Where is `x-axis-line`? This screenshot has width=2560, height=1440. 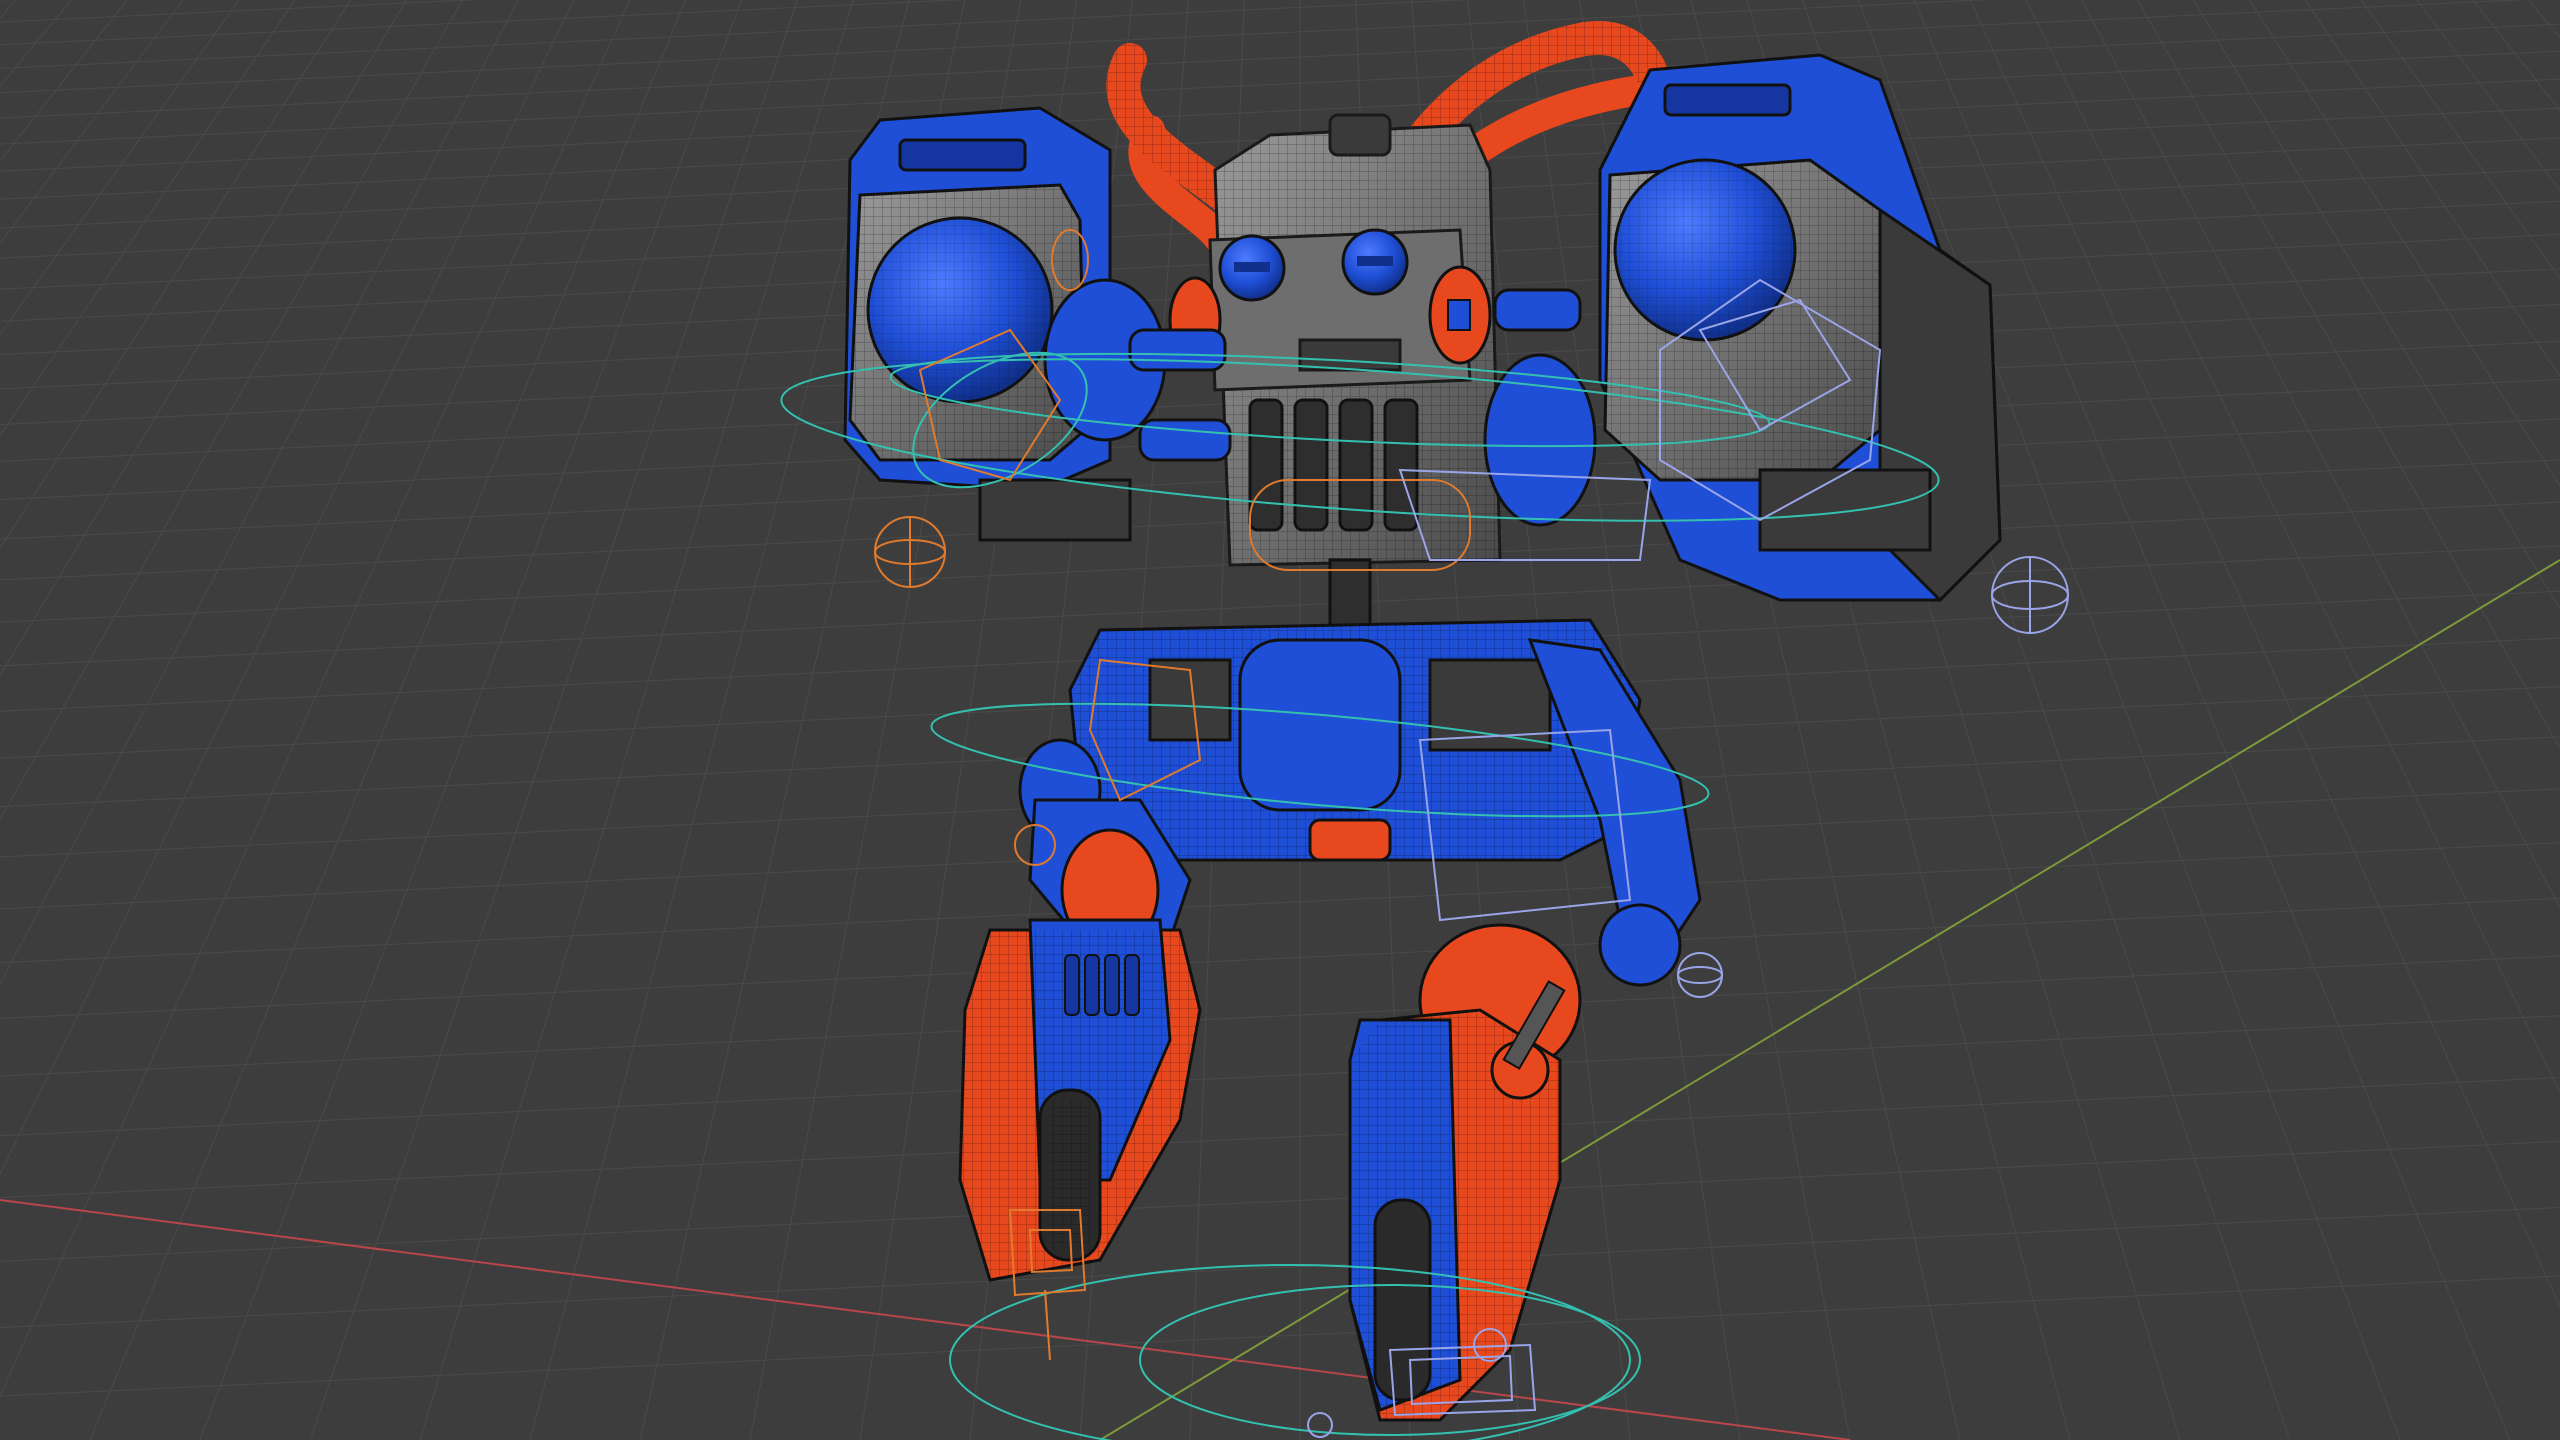 x-axis-line is located at coordinates (925, 1319).